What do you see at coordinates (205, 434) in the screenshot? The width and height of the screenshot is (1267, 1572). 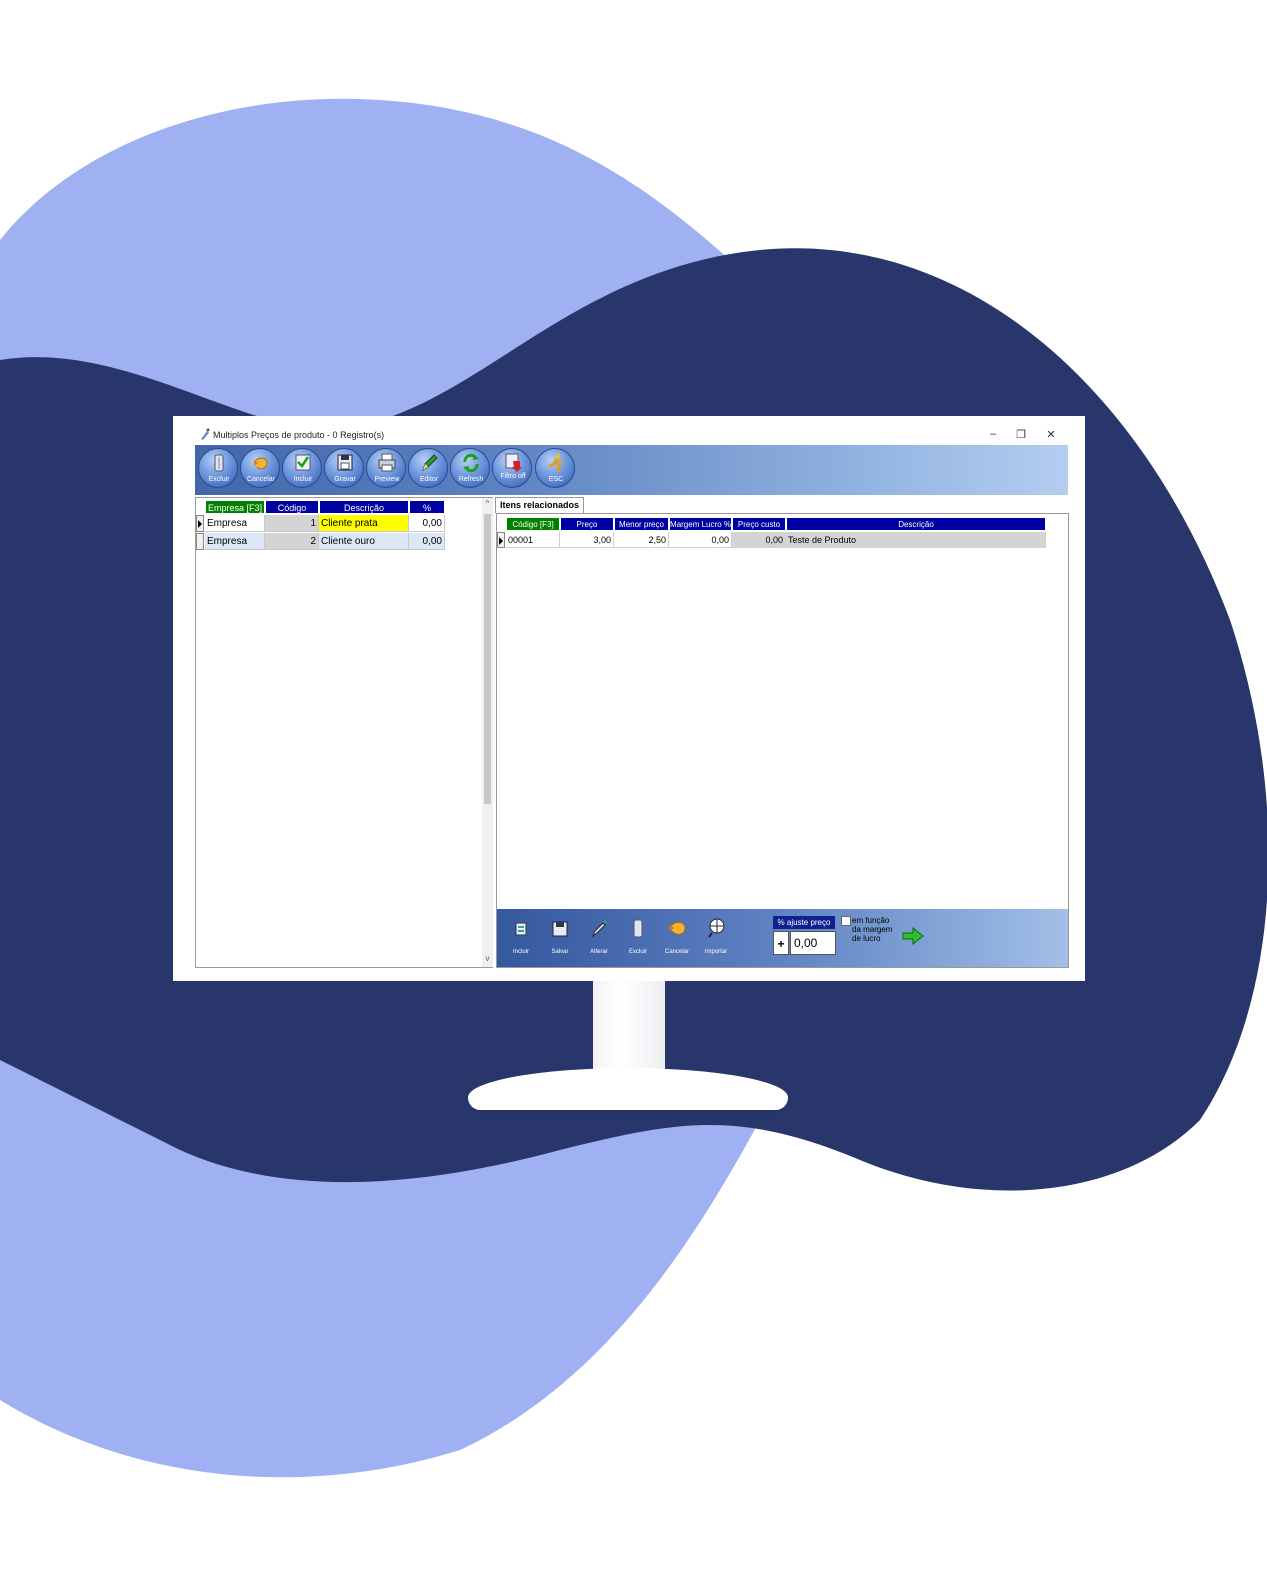 I see `app-icon` at bounding box center [205, 434].